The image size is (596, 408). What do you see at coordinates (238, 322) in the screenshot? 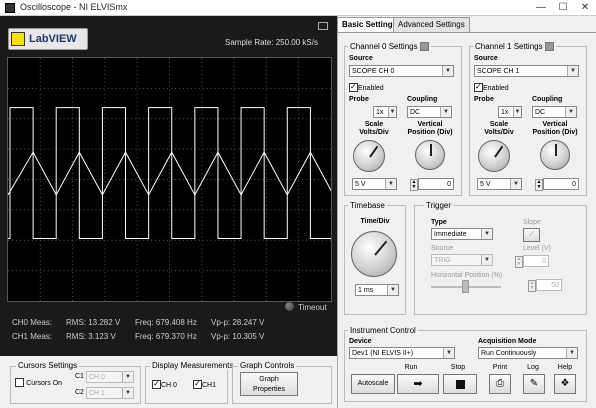
I see `ch0-vpp: Vp-p: 28.247 V` at bounding box center [238, 322].